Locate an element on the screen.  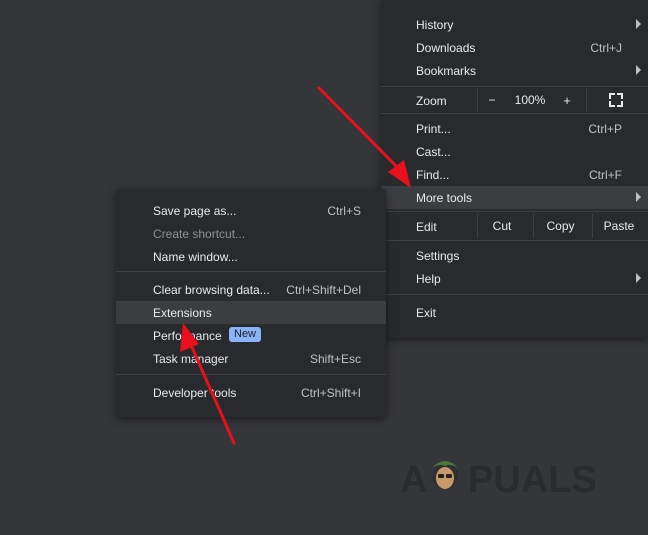
mascot-icon is located at coordinates (445, 475).